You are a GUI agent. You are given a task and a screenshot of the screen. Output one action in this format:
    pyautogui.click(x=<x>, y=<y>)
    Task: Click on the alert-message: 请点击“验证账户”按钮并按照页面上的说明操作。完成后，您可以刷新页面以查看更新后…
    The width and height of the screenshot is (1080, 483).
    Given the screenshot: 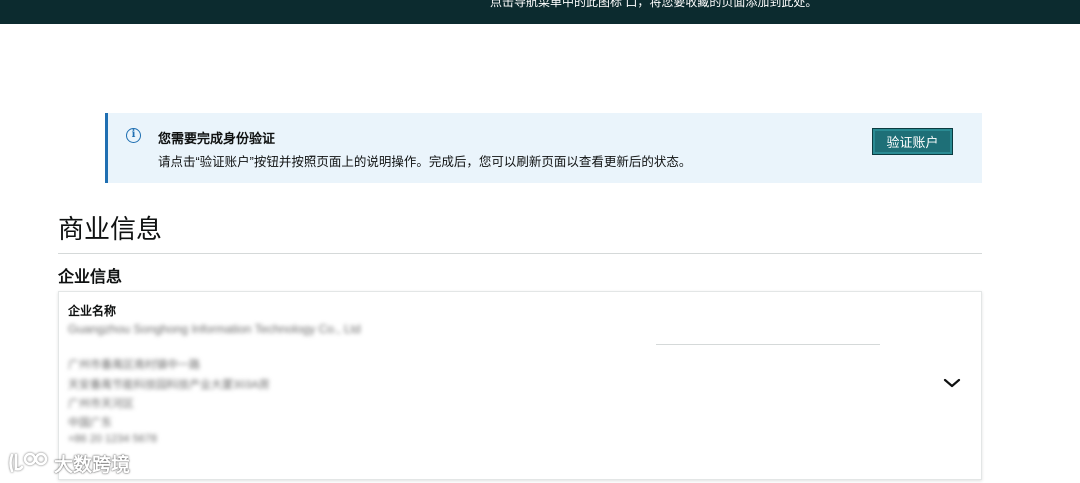 What is the action you would take?
    pyautogui.click(x=425, y=162)
    